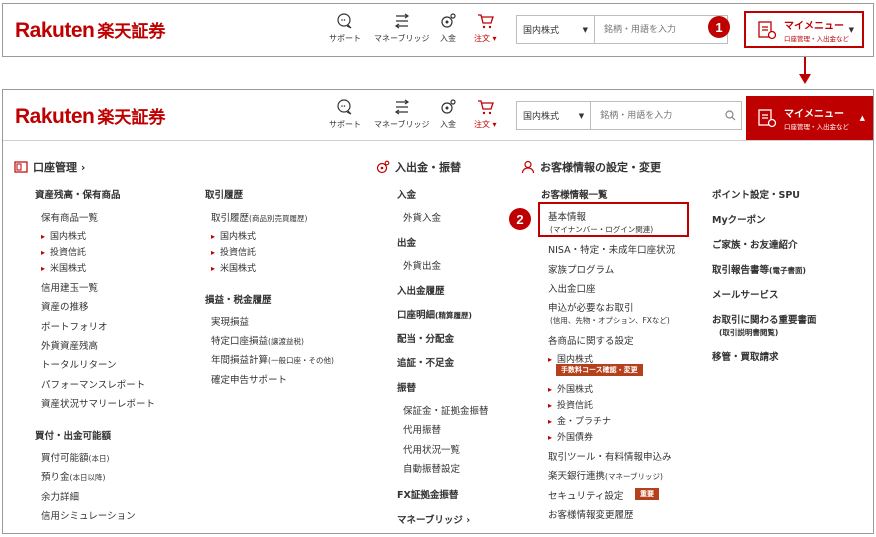 This screenshot has height=537, width=876. What do you see at coordinates (431, 468) in the screenshot?
I see `link-auto-transfer: 自動振替設定` at bounding box center [431, 468].